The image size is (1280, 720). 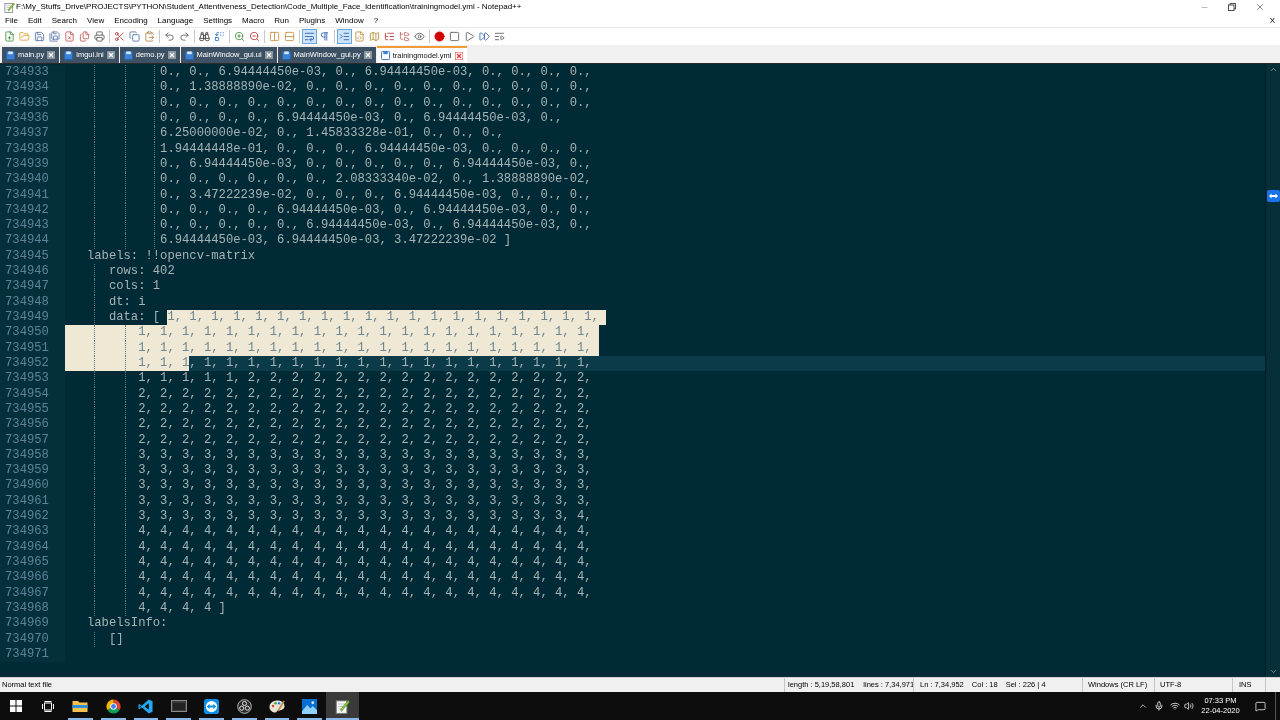 I want to click on volume-icon, so click(x=1189, y=706).